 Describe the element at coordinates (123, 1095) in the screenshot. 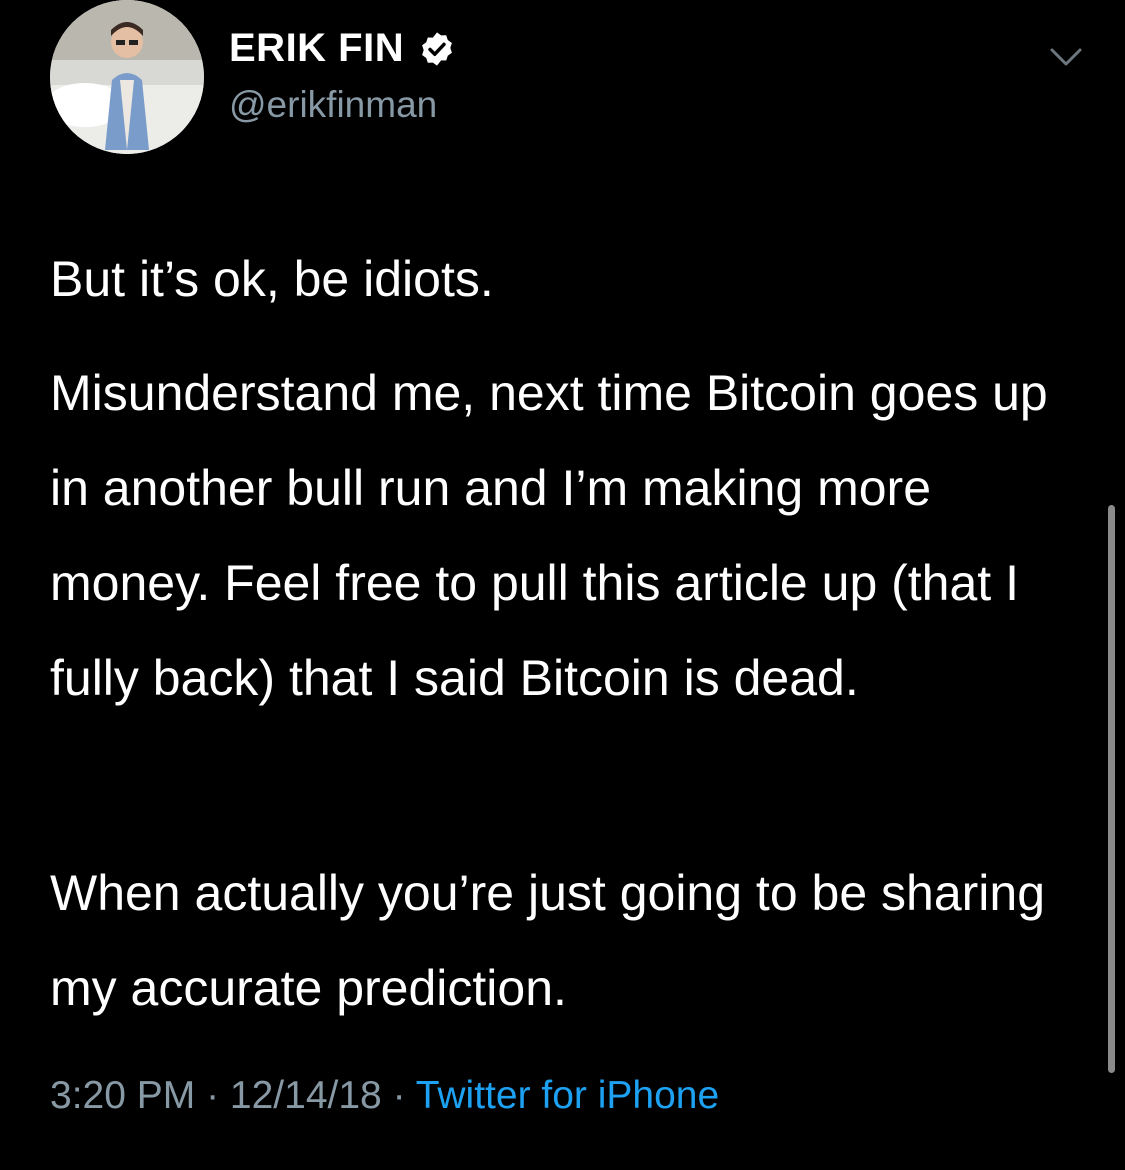

I see `tweet-time: 3:20 PM` at that location.